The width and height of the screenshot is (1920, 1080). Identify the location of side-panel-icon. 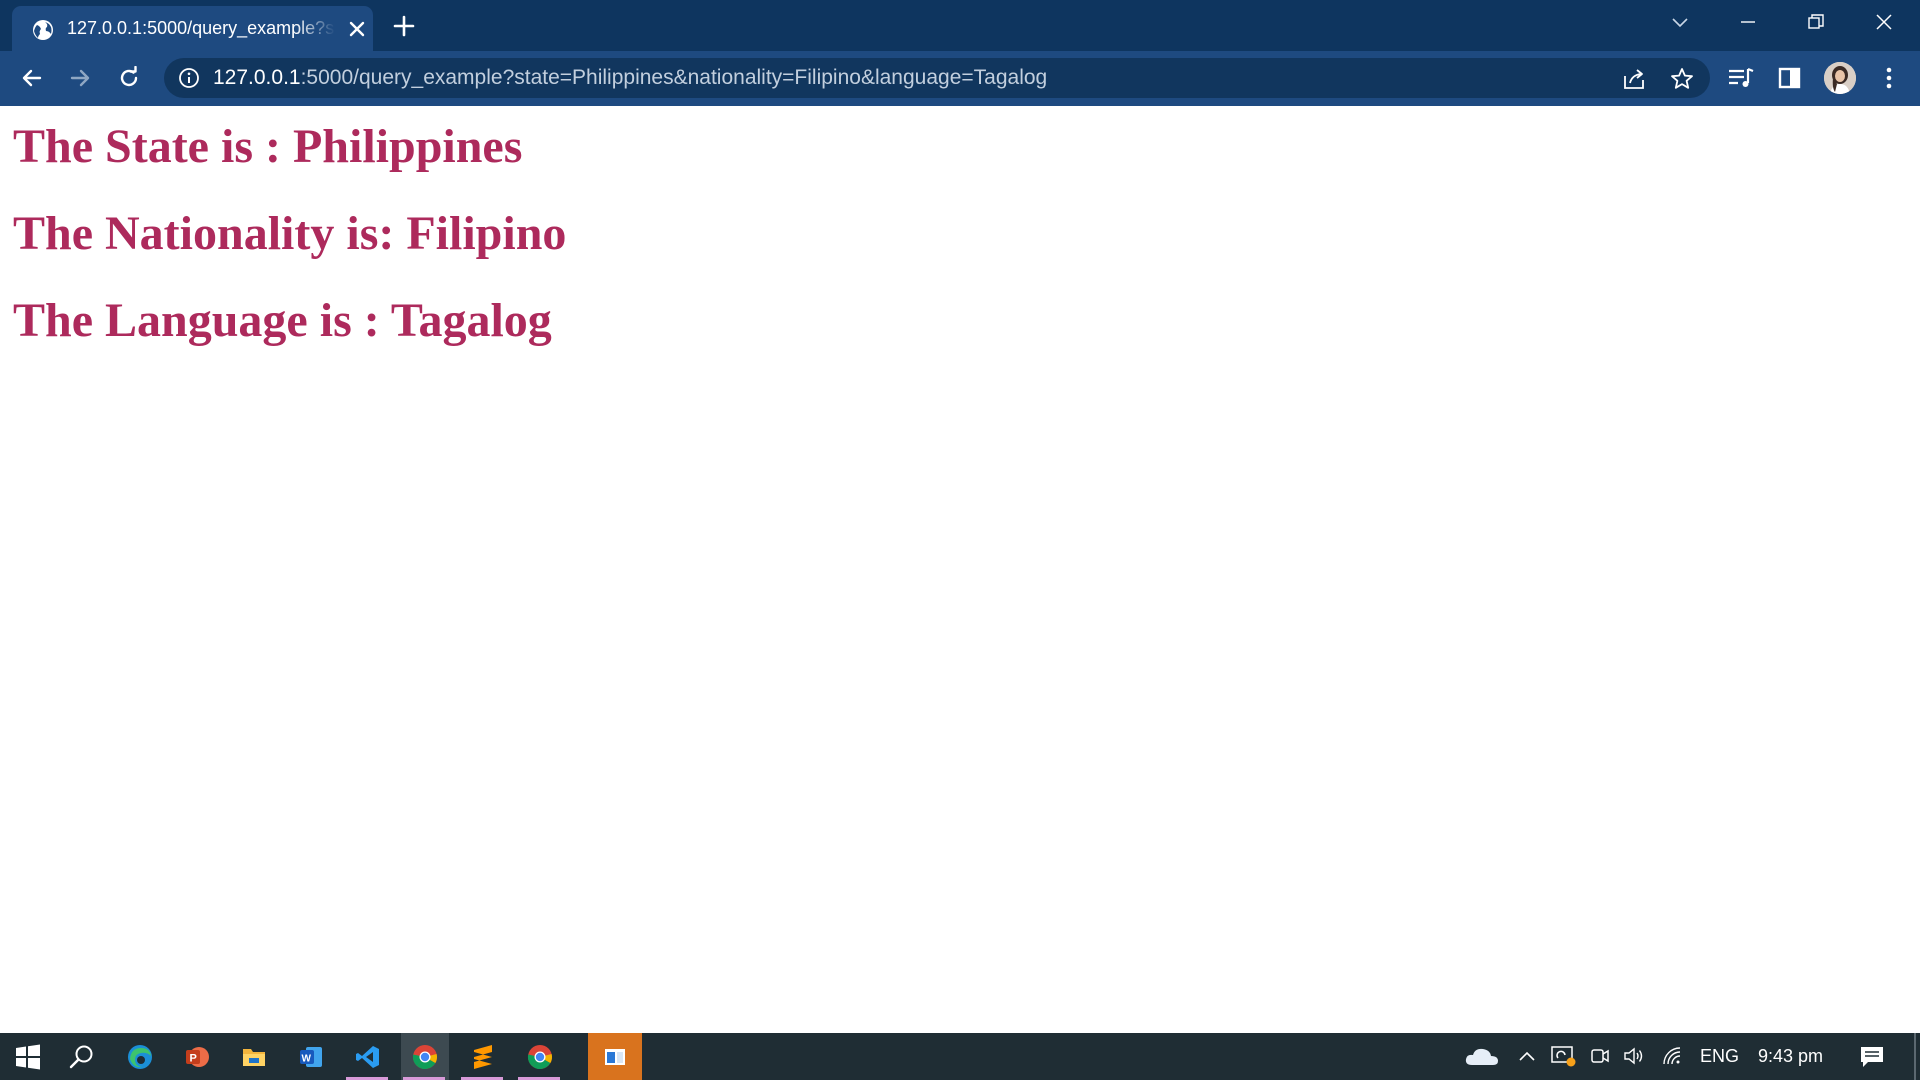
(1790, 78).